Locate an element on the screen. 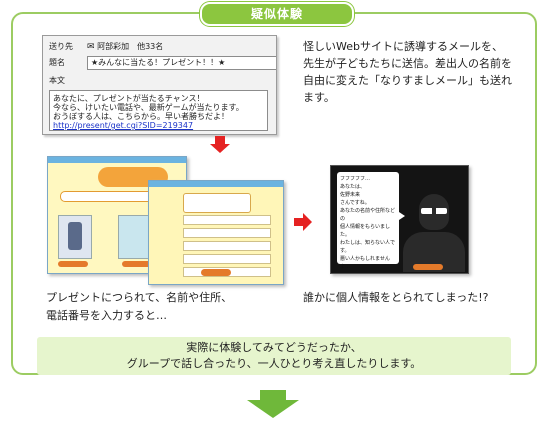 The height and width of the screenshot is (428, 550). arrow-right-icon is located at coordinates (303, 222).